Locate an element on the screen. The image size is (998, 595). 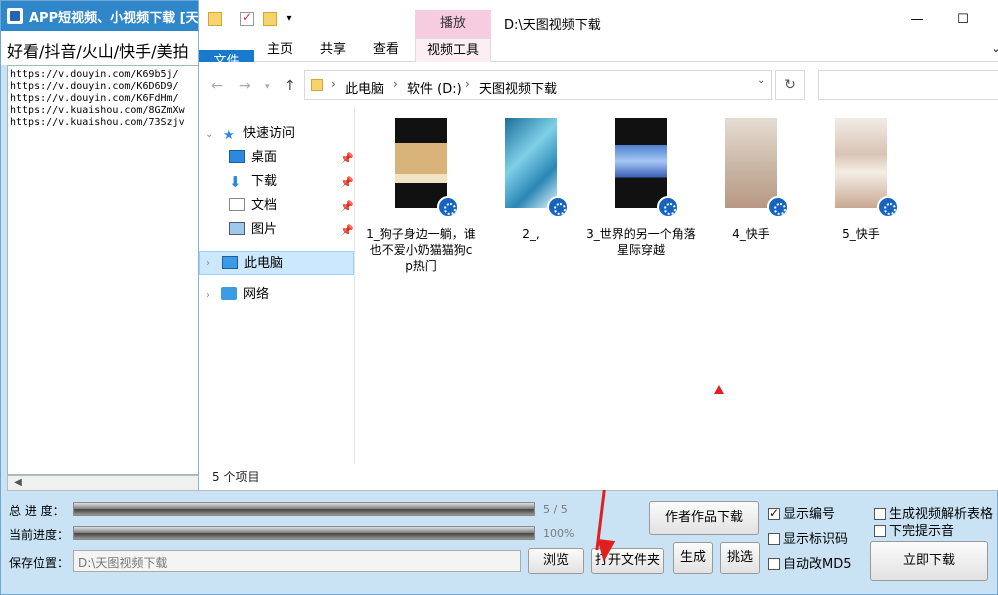
nav-documents: 文档 is located at coordinates (253, 206).